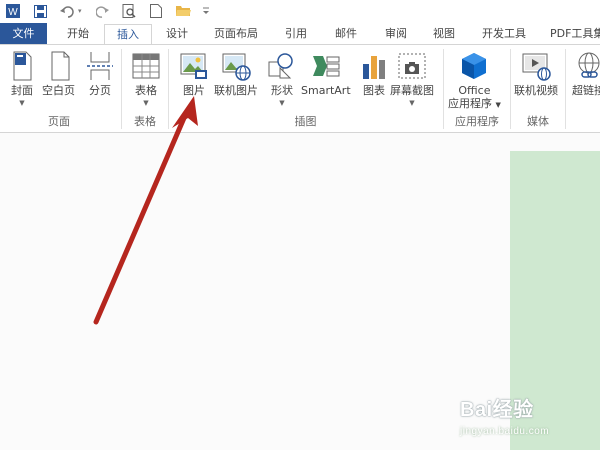 This screenshot has height=450, width=600. Describe the element at coordinates (296, 33) in the screenshot. I see `tab-references: 引用` at that location.